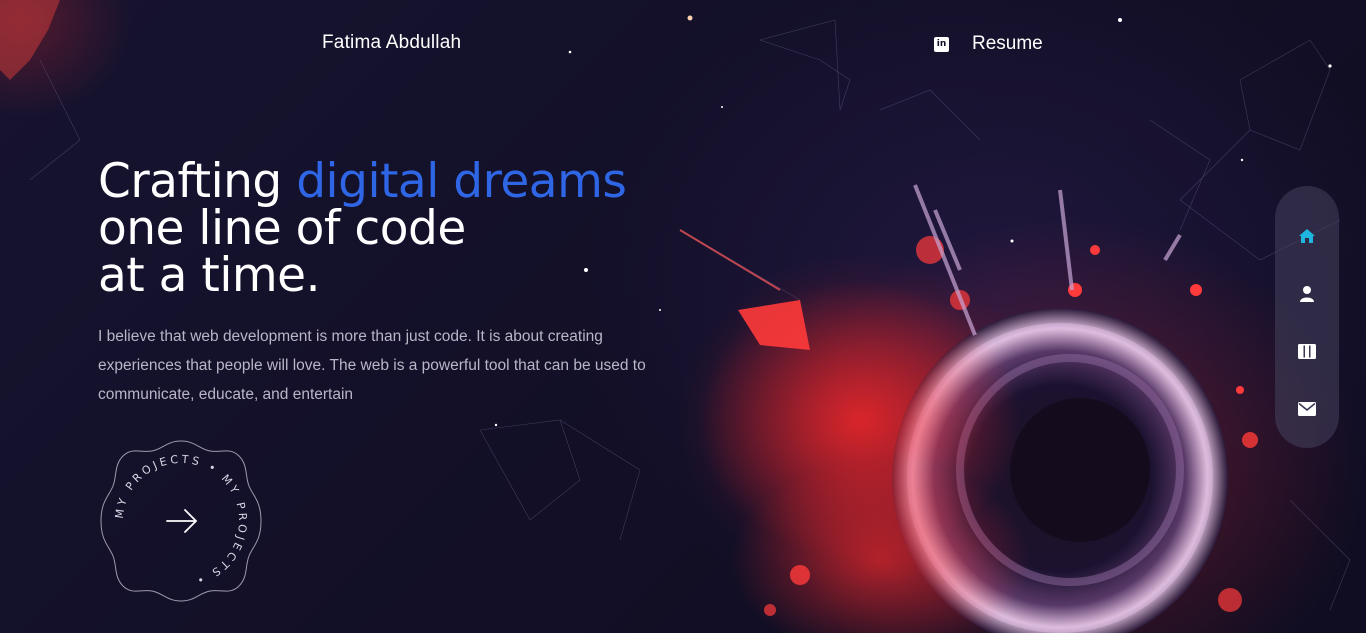 This screenshot has width=1366, height=633. What do you see at coordinates (1007, 43) in the screenshot?
I see `resume-label: Resume` at bounding box center [1007, 43].